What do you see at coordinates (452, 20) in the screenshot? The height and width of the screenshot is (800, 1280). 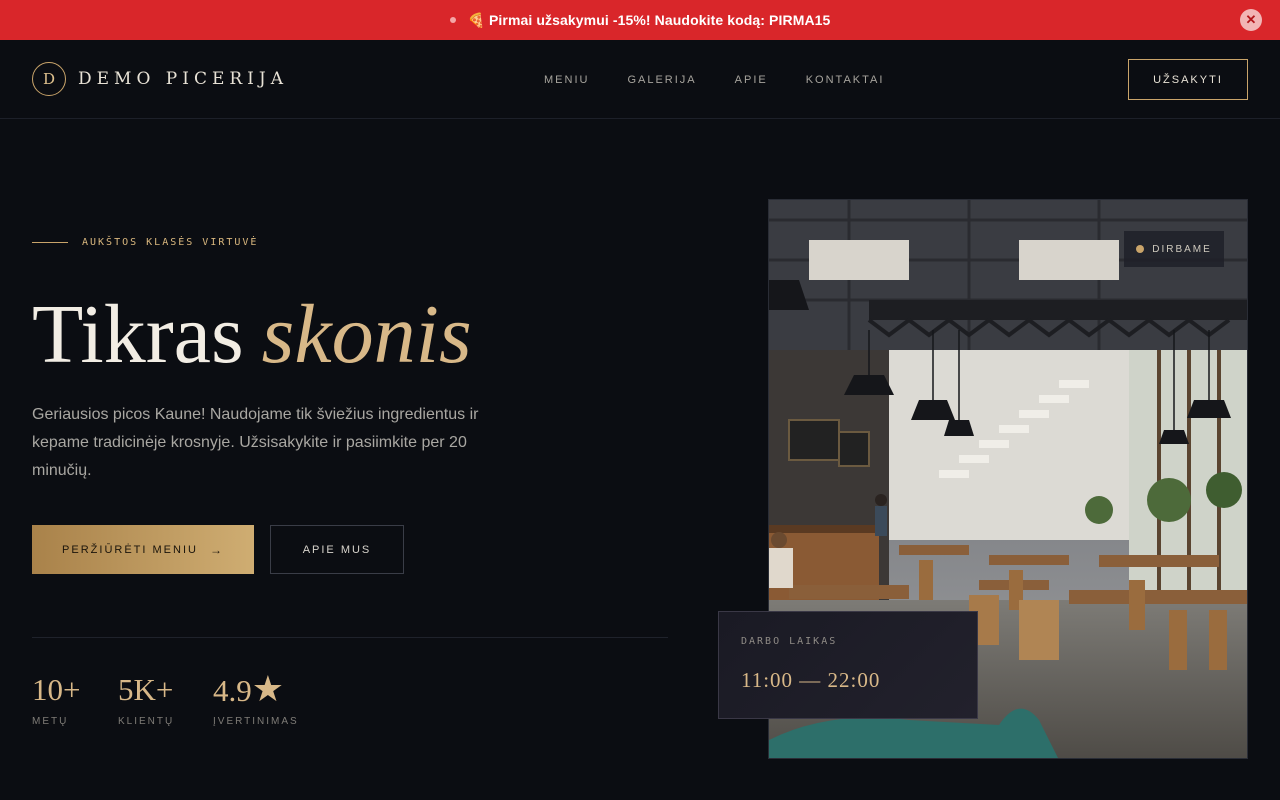 I see `promo-dot` at bounding box center [452, 20].